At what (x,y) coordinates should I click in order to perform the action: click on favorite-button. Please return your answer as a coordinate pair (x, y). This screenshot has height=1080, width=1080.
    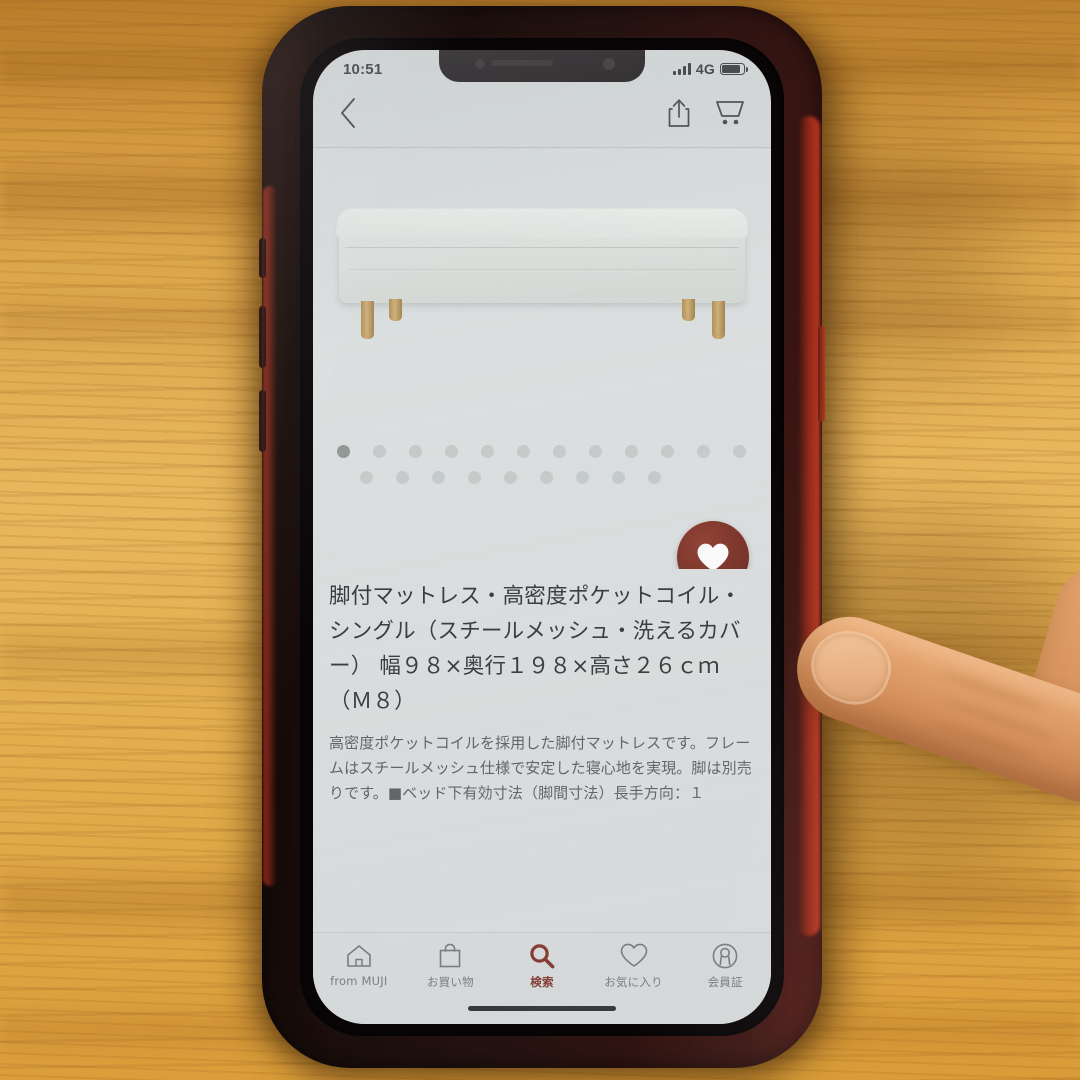
    Looking at the image, I should click on (713, 545).